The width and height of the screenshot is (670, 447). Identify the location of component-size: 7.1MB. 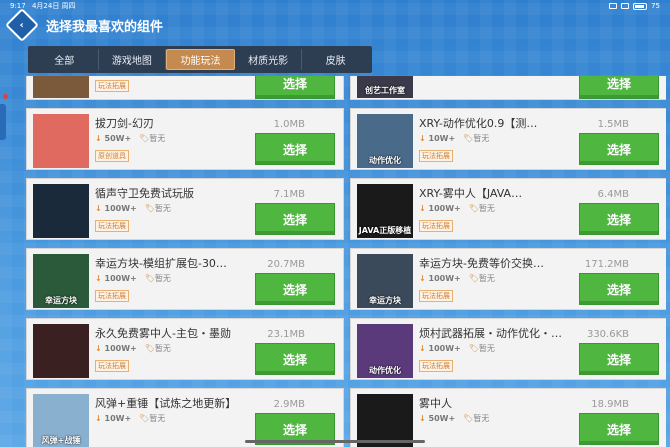
(289, 194).